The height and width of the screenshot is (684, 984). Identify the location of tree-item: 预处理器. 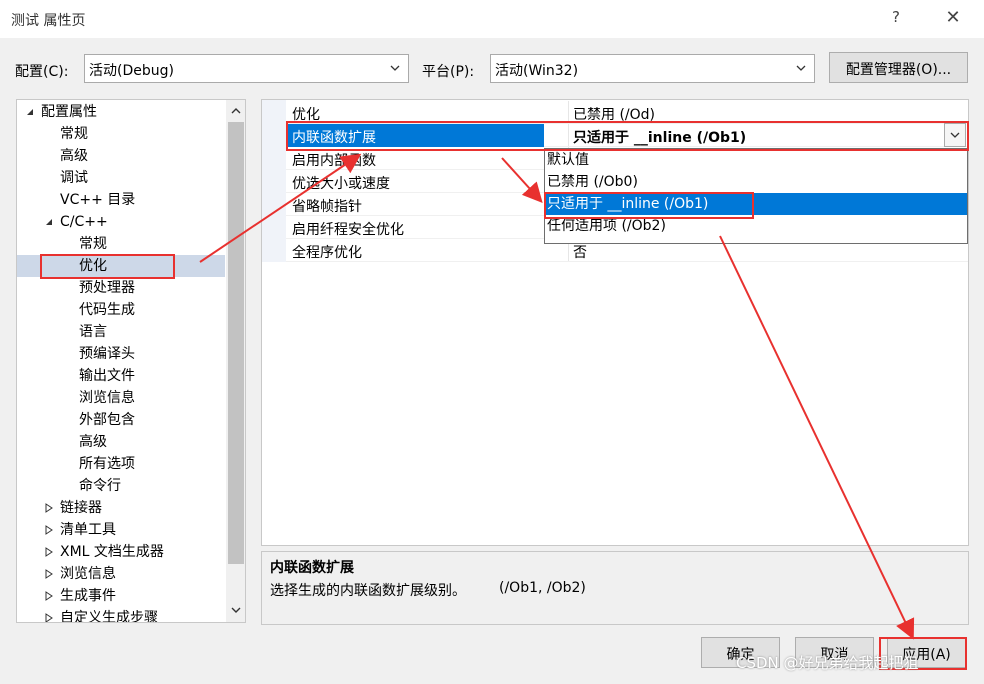
(121, 288).